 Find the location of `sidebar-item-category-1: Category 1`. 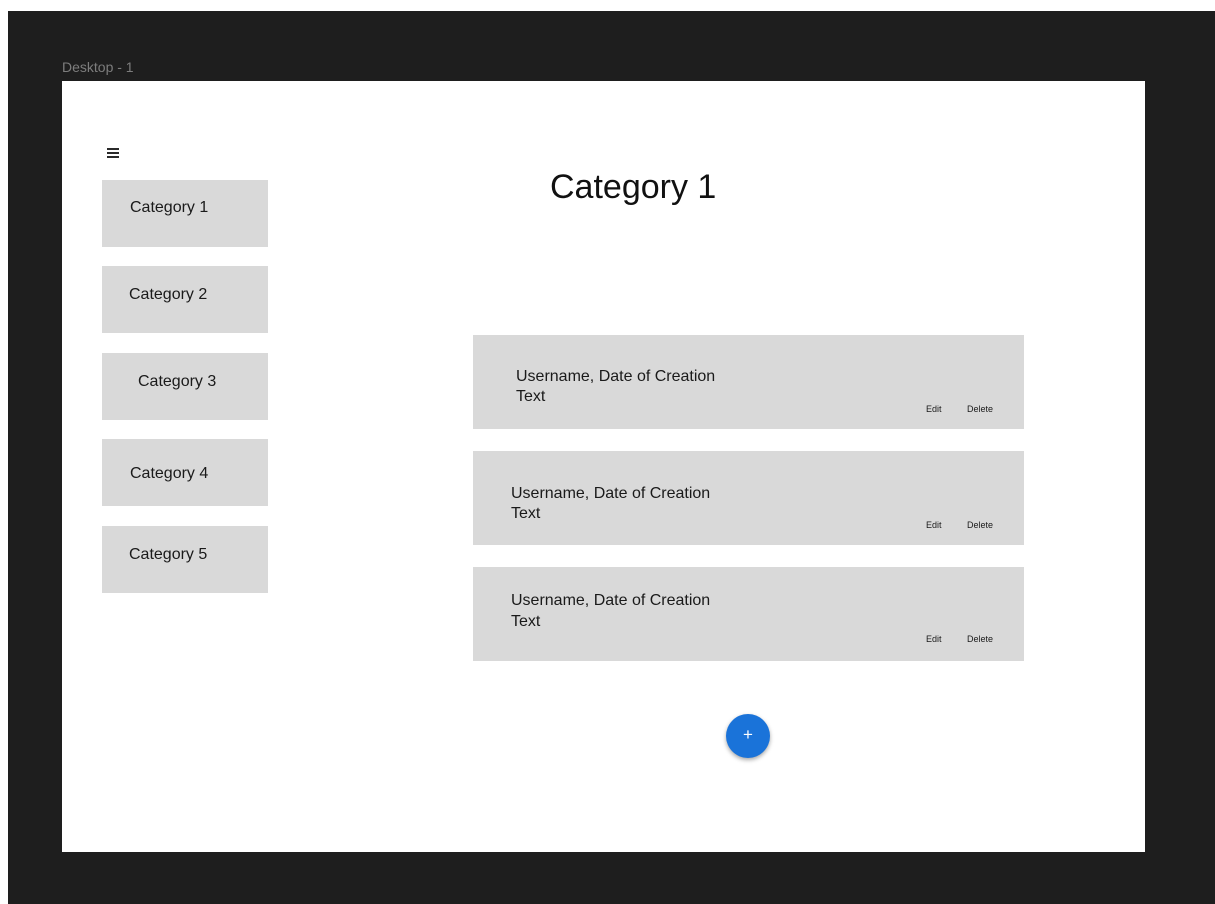

sidebar-item-category-1: Category 1 is located at coordinates (185, 213).